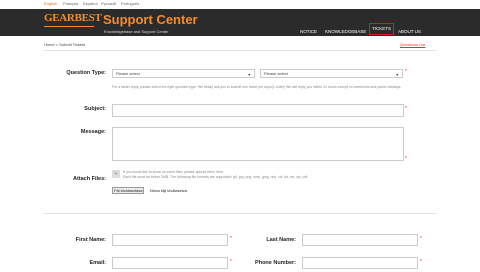 This screenshot has height=272, width=480. Describe the element at coordinates (69, 26) in the screenshot. I see `logo-underline` at that location.